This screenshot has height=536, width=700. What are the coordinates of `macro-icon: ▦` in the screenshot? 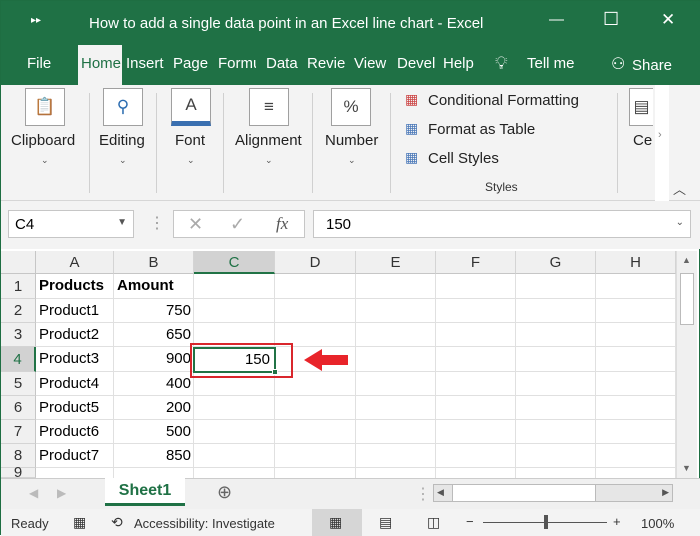 It's located at (79, 522).